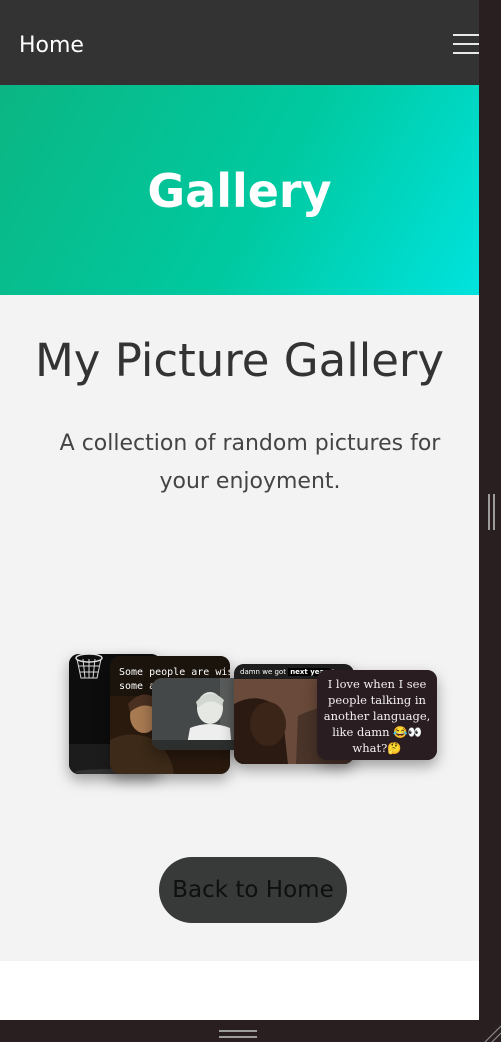  What do you see at coordinates (239, 990) in the screenshot?
I see `page-footer-area` at bounding box center [239, 990].